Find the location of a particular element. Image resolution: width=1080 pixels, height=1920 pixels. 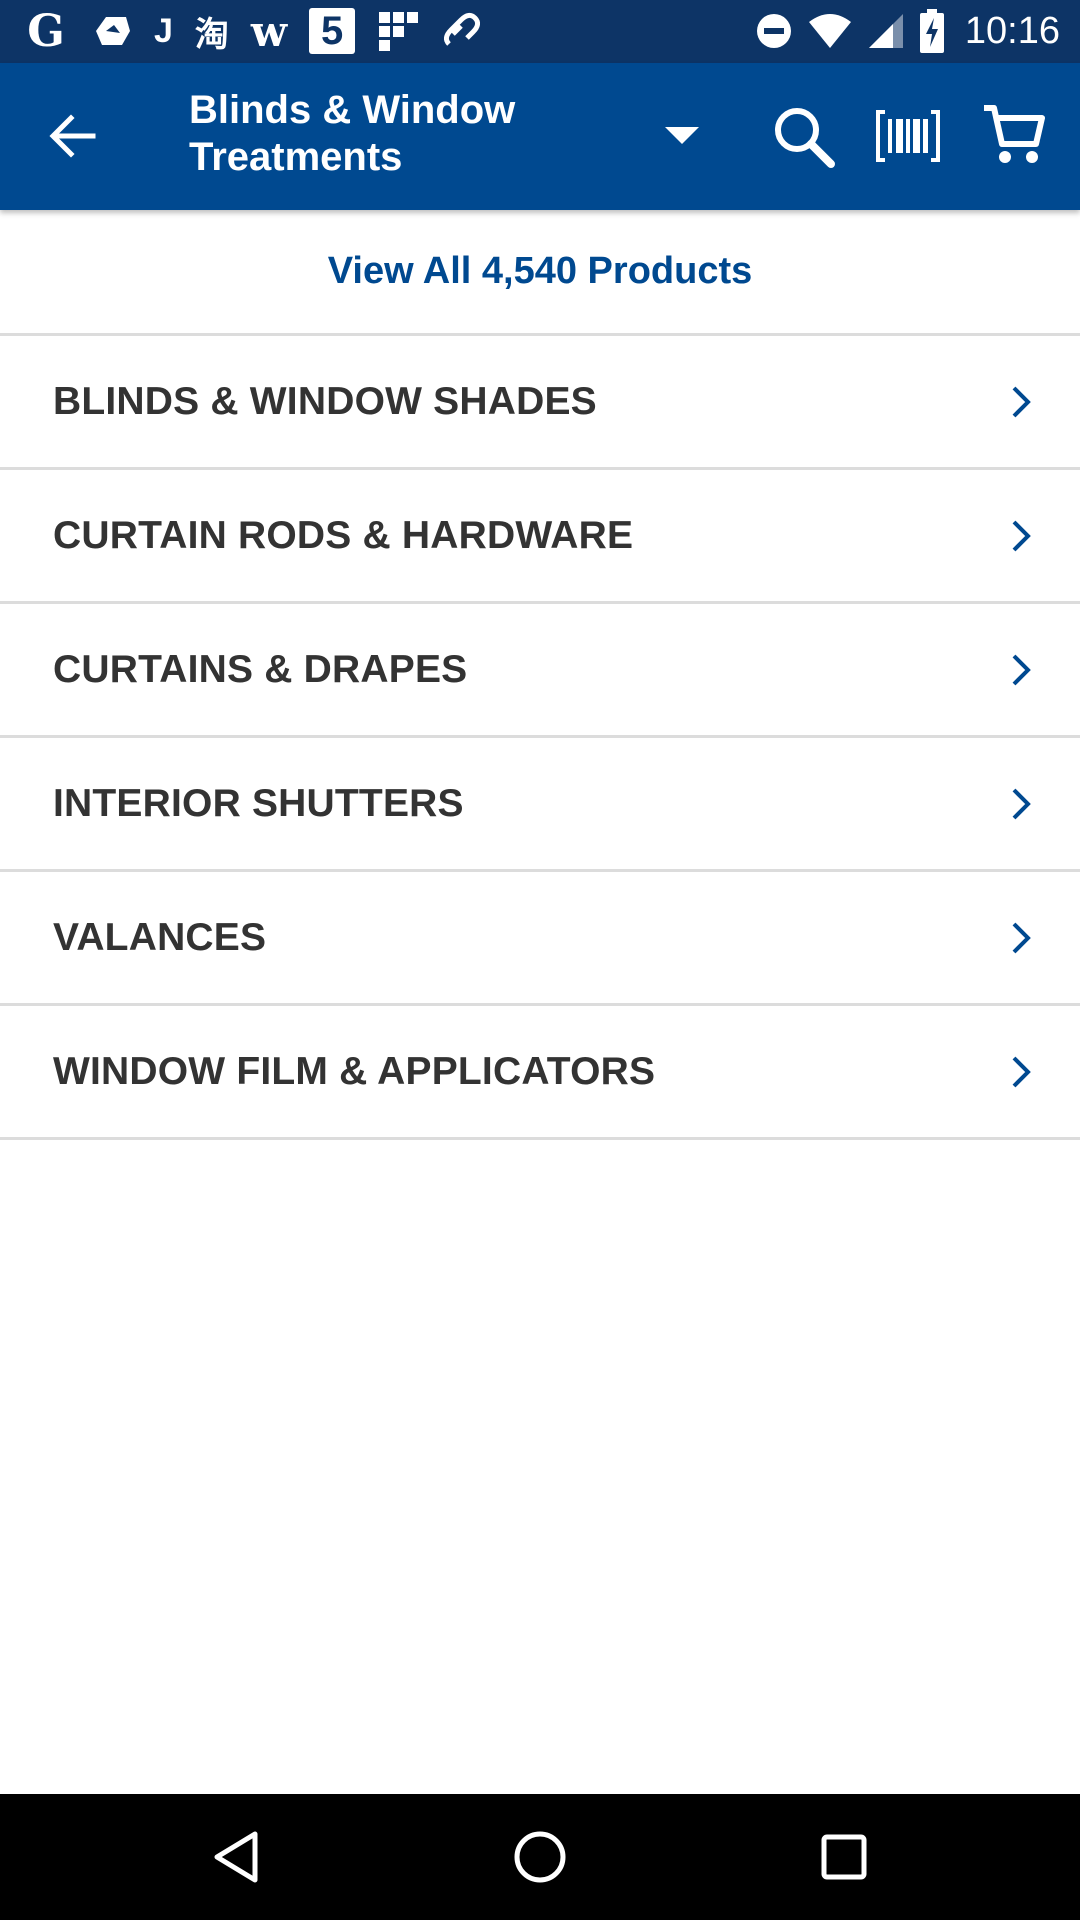

category-label: WINDOW FILM & APPLICATORS is located at coordinates (354, 1071).